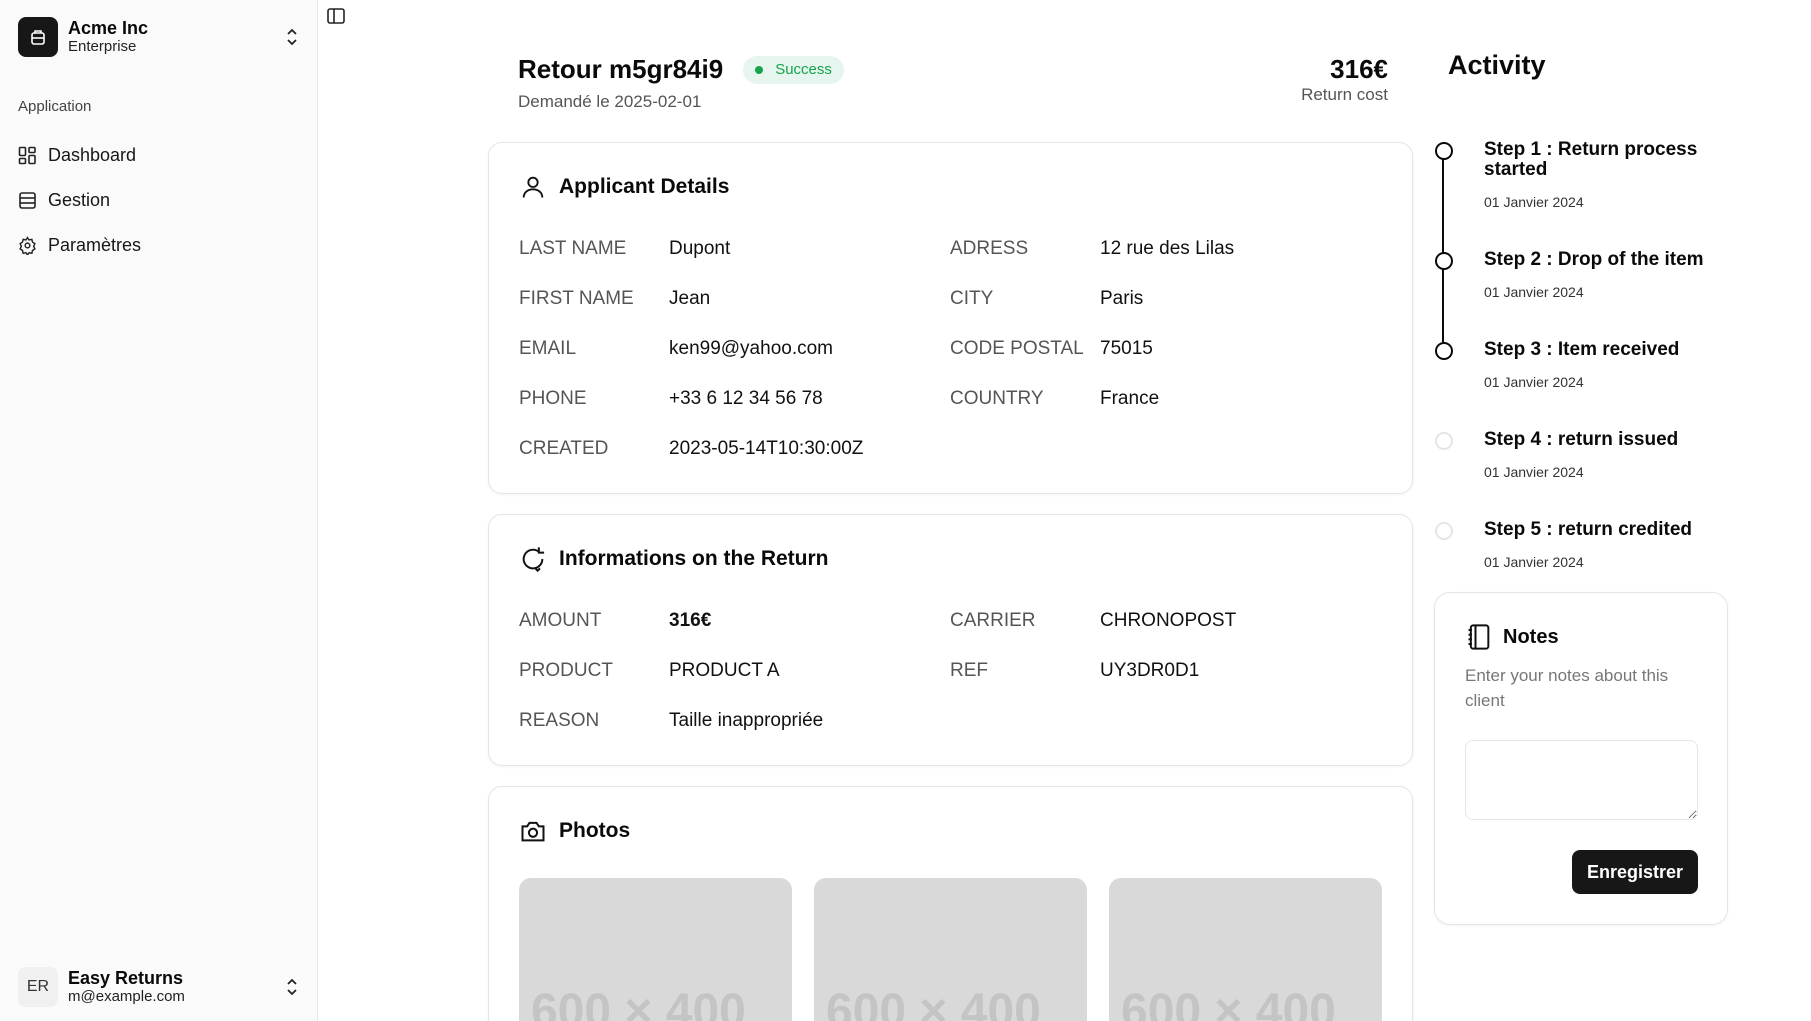 Image resolution: width=1811 pixels, height=1021 pixels. Describe the element at coordinates (751, 348) in the screenshot. I see `field-value: ken99@yahoo.com` at that location.